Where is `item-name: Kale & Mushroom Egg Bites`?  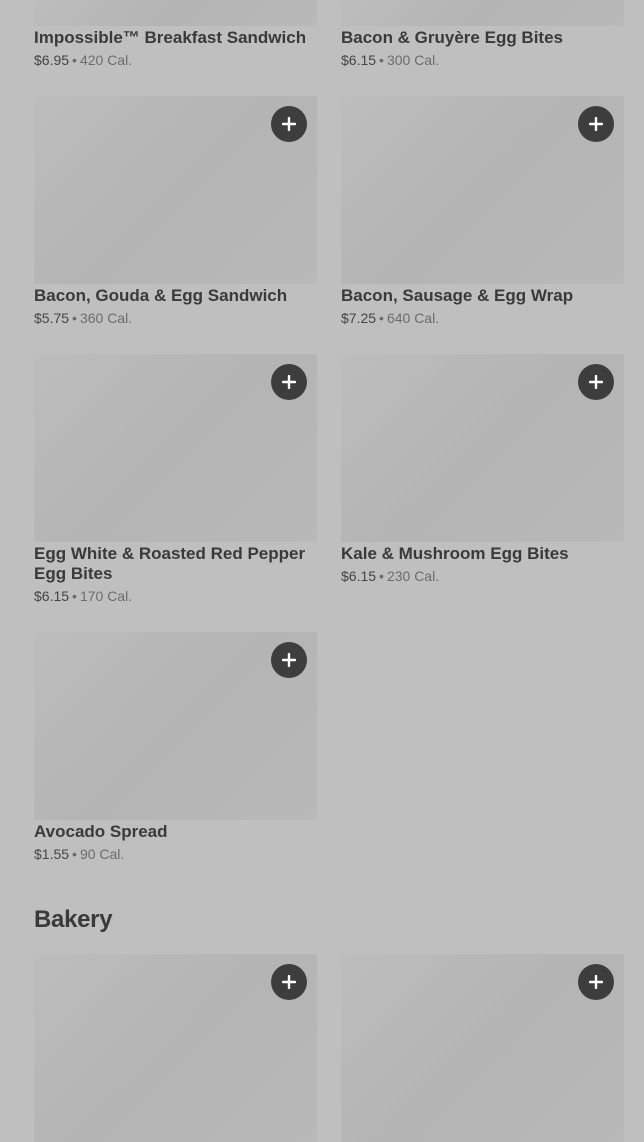 item-name: Kale & Mushroom Egg Bites is located at coordinates (482, 554).